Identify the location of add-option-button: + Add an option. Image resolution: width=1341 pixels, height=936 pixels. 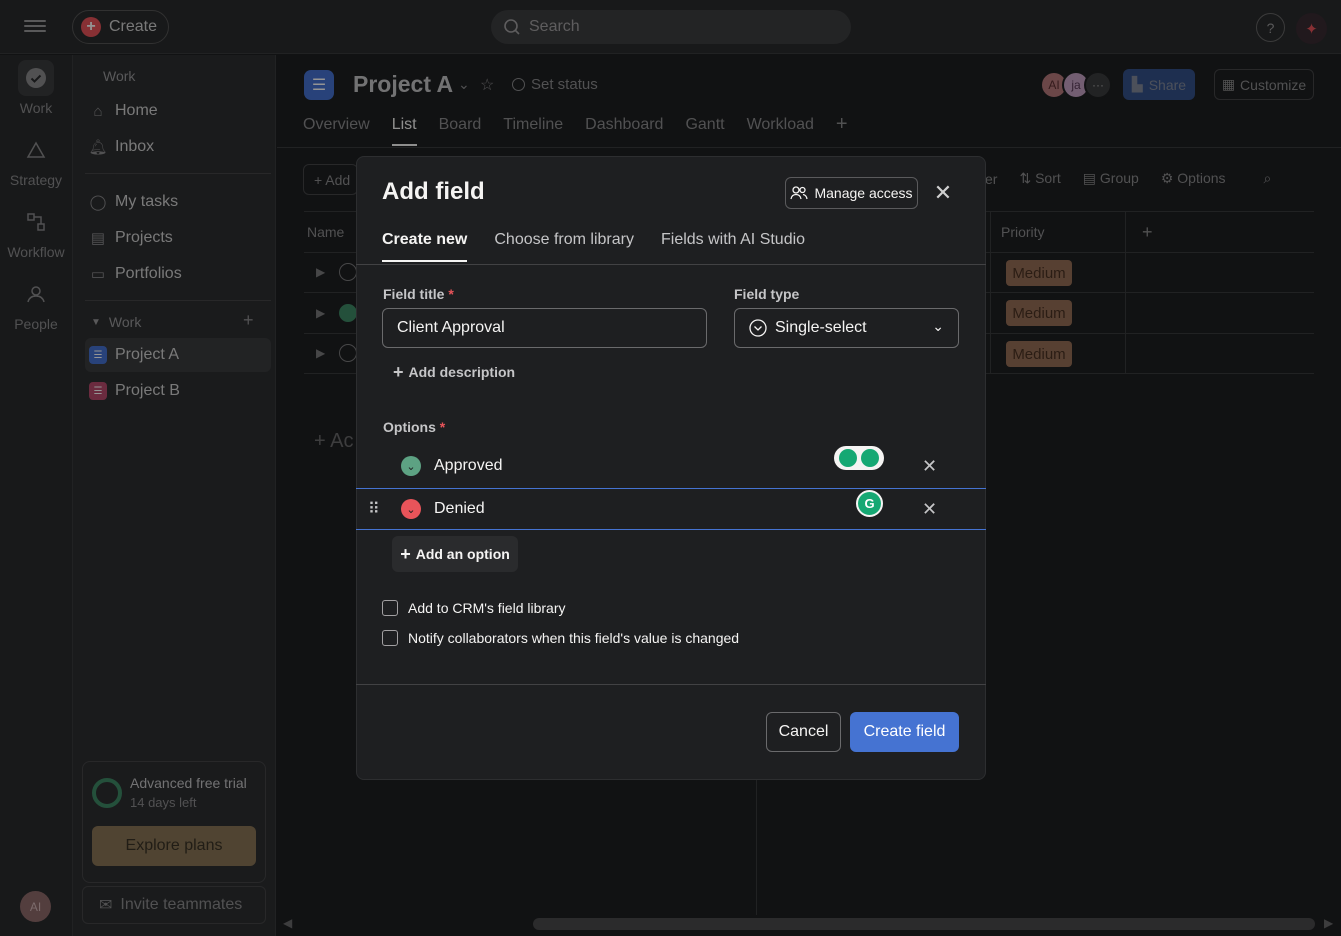
(455, 554).